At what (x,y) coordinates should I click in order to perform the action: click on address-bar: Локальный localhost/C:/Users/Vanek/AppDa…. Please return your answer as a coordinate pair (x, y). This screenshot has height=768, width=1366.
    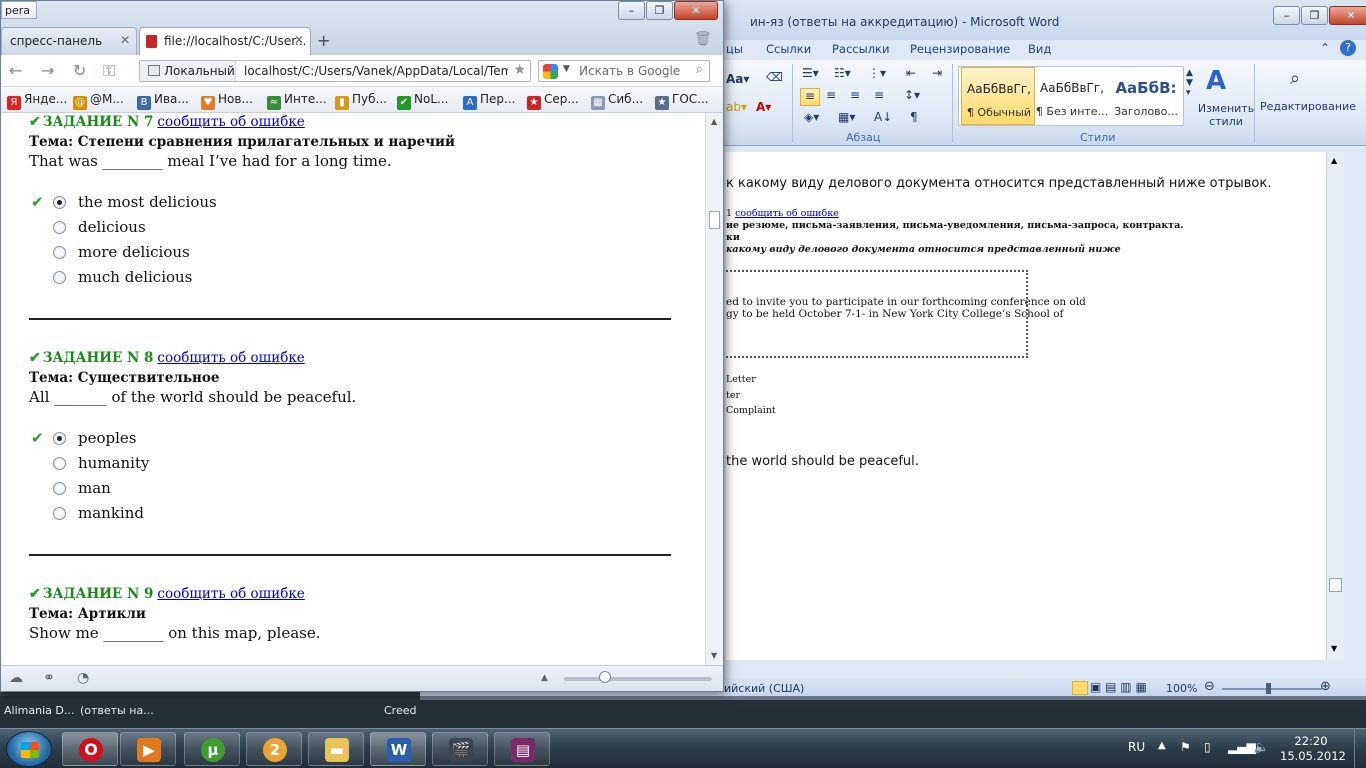
    Looking at the image, I should click on (335, 71).